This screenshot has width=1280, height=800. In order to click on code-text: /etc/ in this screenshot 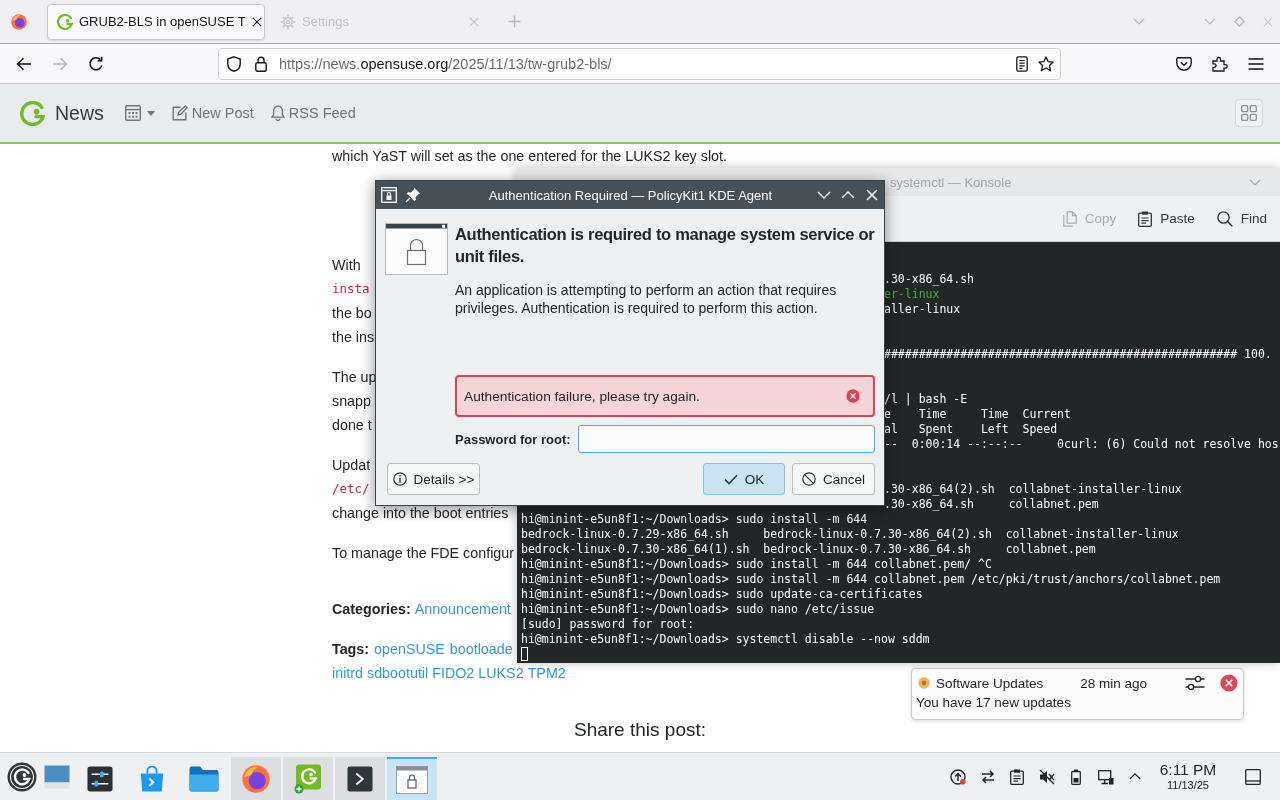, I will do `click(351, 489)`.